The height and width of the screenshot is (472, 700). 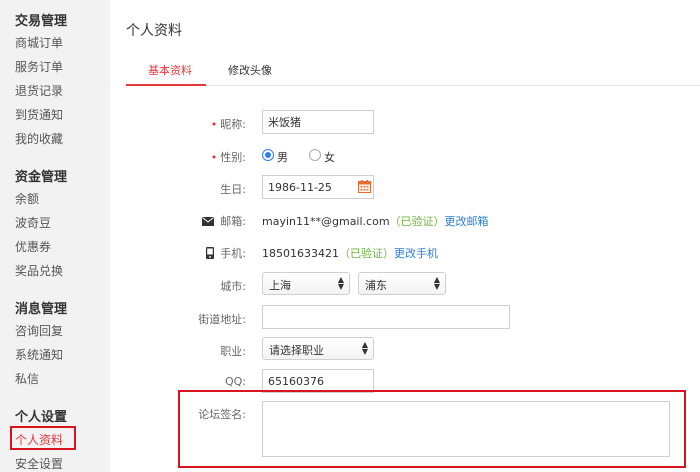 I want to click on sidebar-group-funds: 资金管理, so click(x=41, y=177).